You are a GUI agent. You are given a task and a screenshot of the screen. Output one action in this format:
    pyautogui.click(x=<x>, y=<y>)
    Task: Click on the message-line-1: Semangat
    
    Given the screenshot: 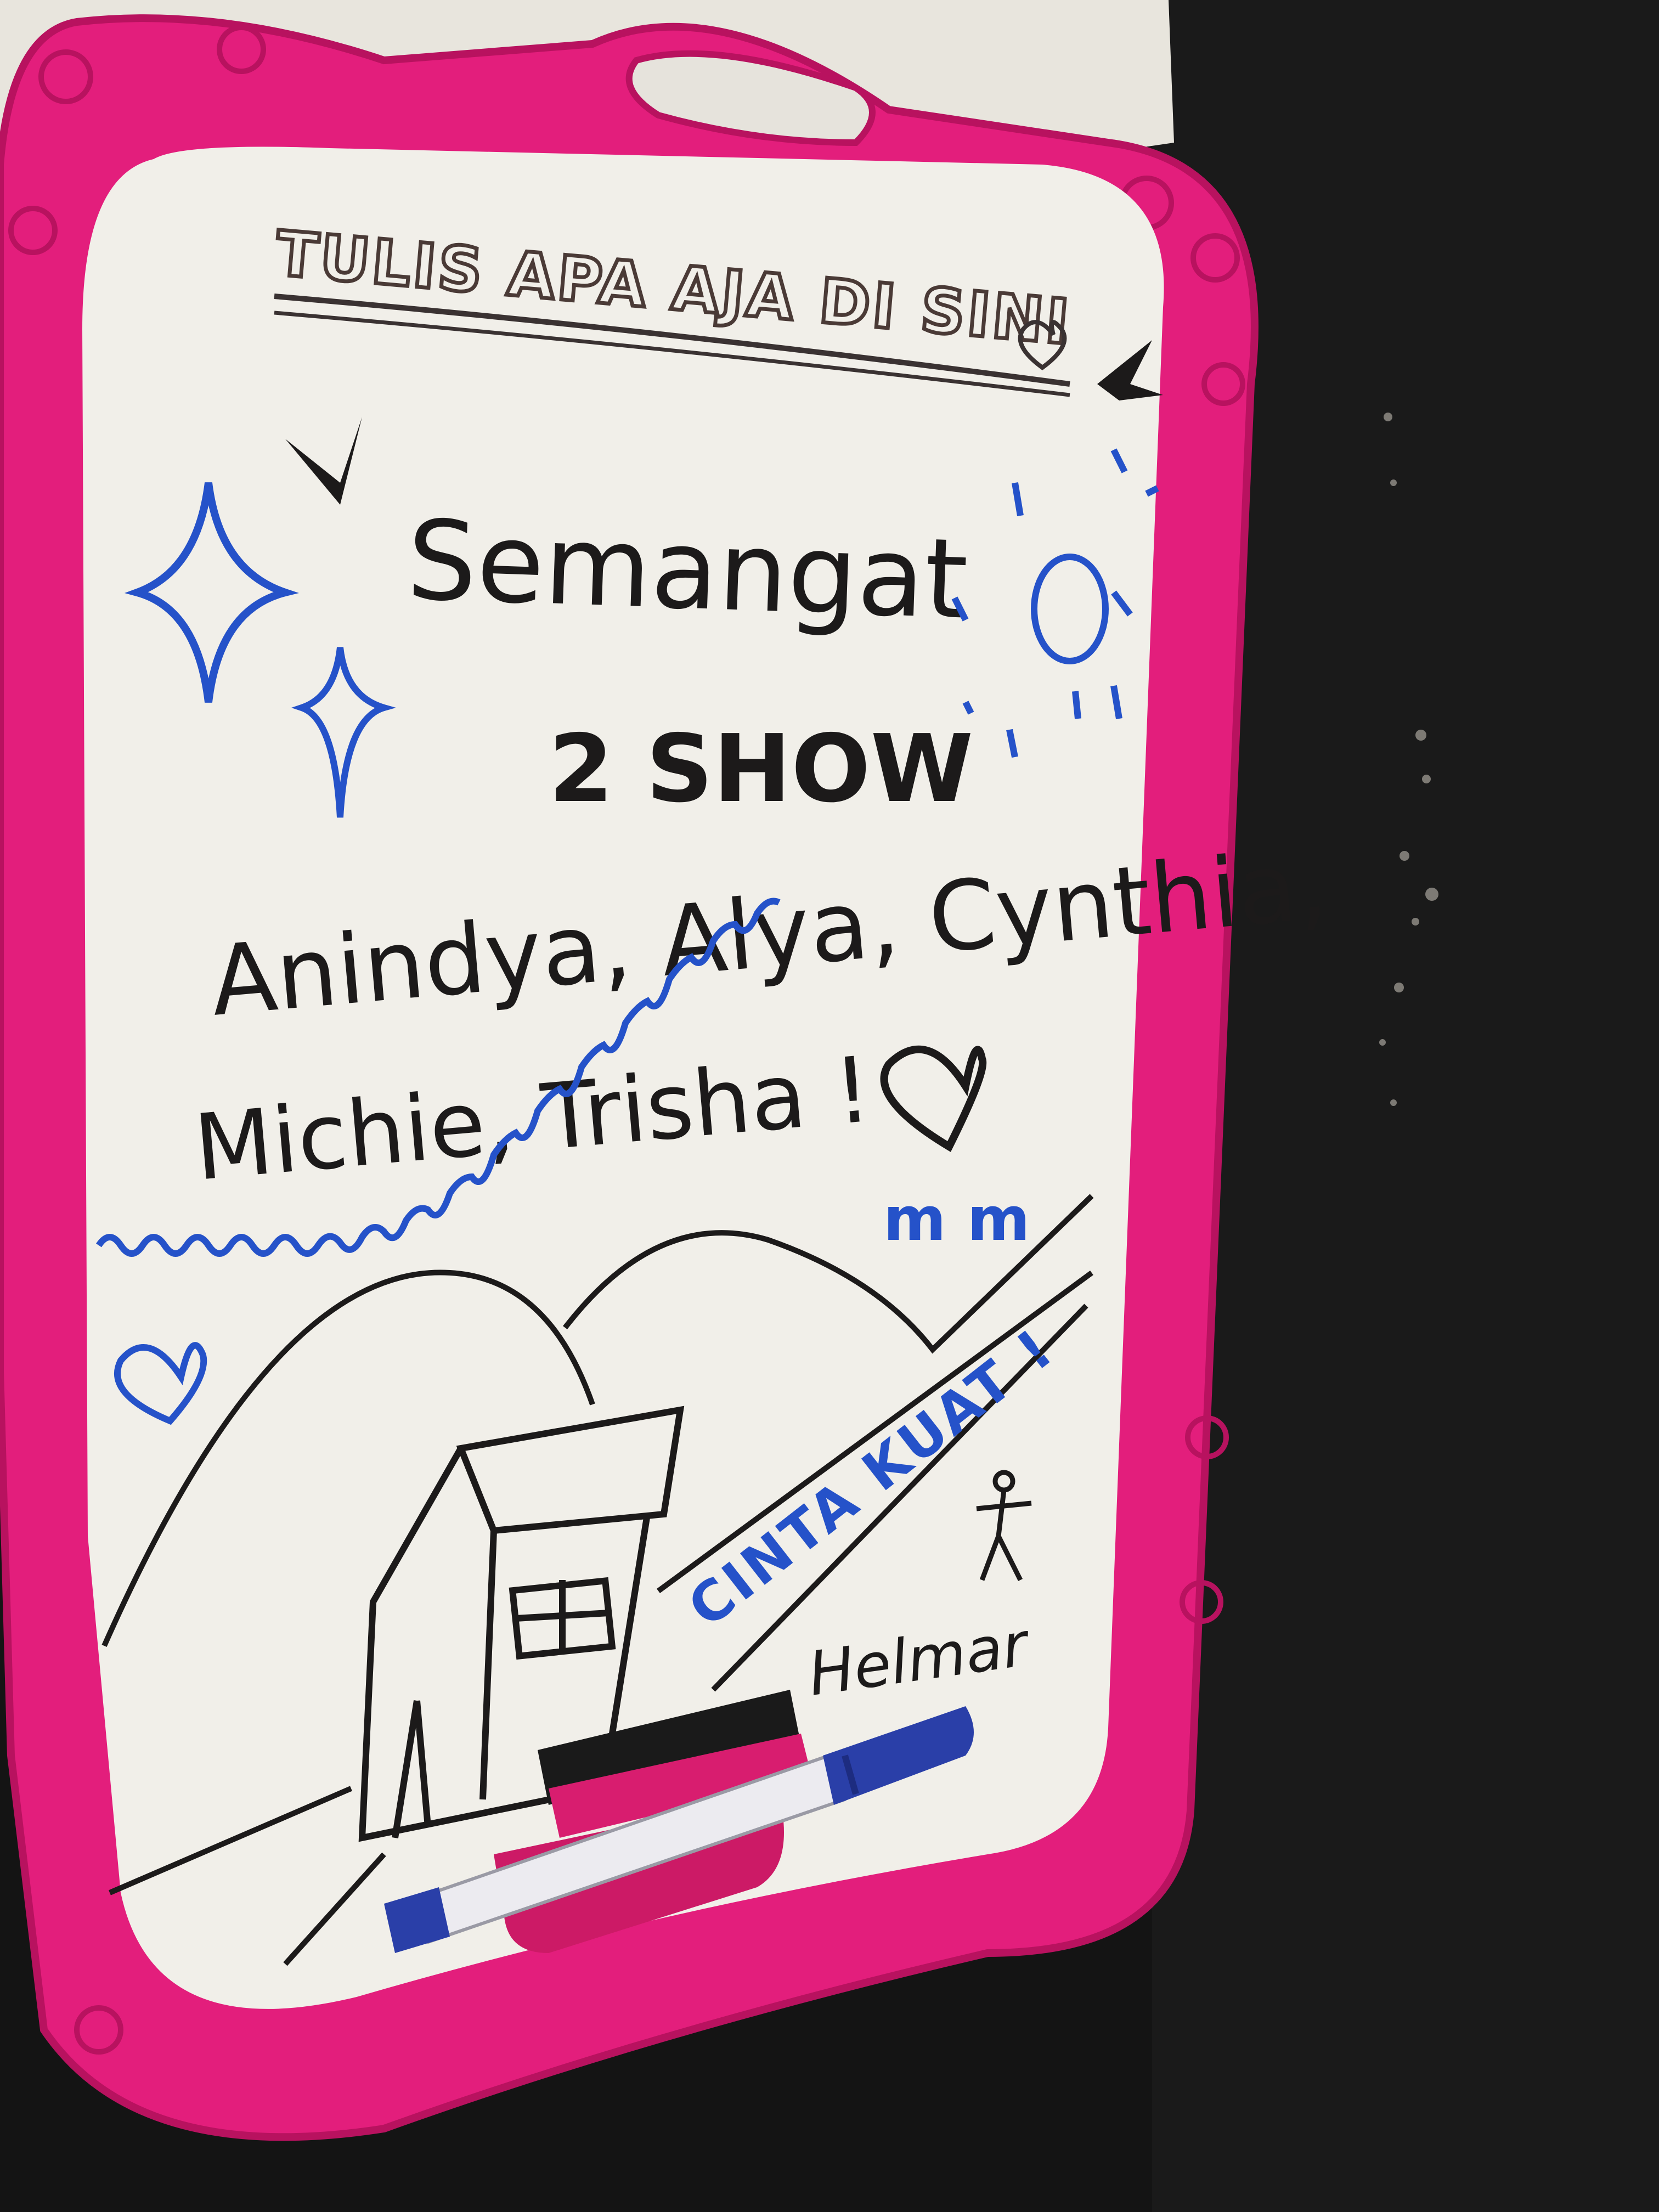 What is the action you would take?
    pyautogui.click(x=687, y=570)
    